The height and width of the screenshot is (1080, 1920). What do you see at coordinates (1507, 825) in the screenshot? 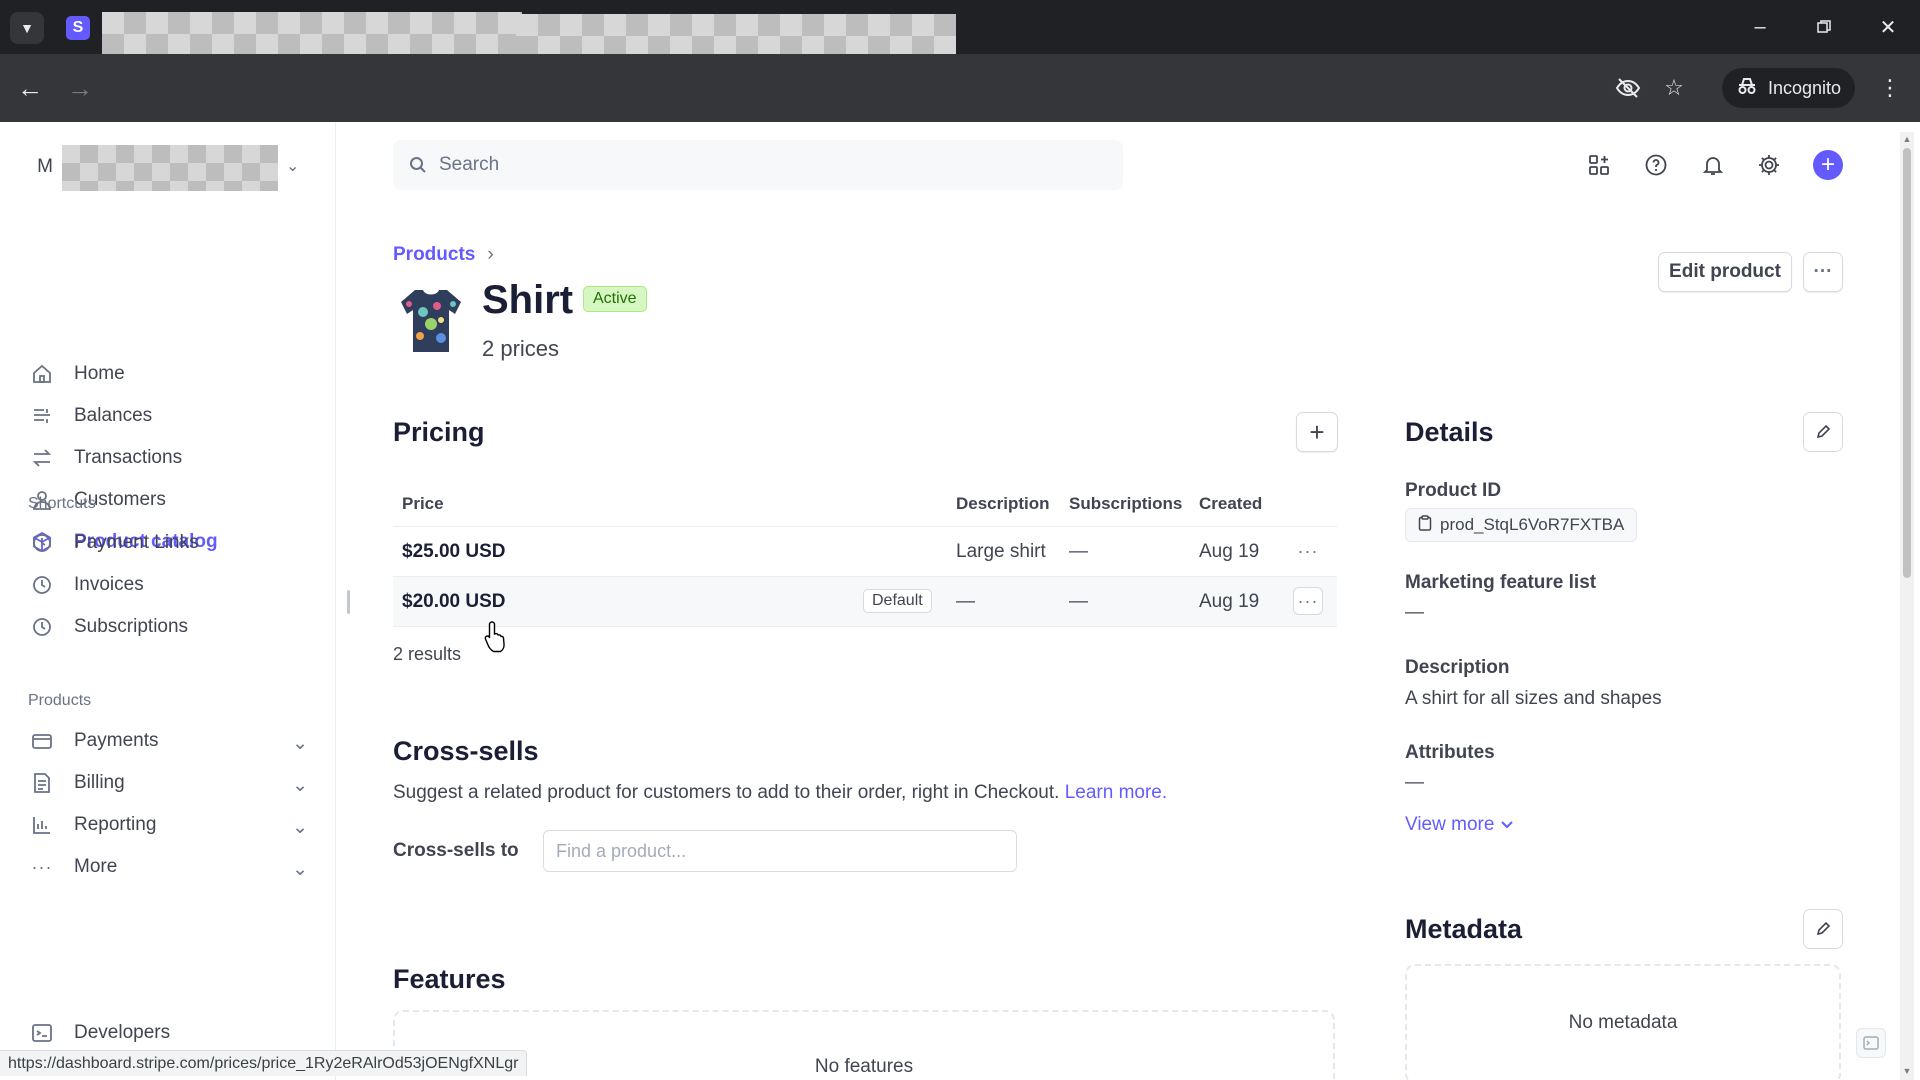
I see `chevron-down-icon` at bounding box center [1507, 825].